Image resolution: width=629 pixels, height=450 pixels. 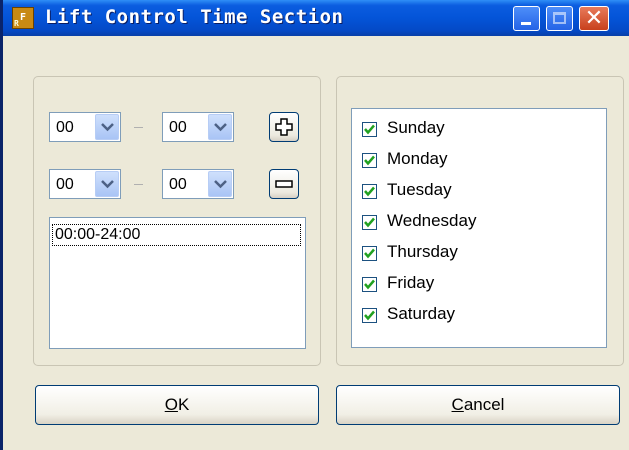 What do you see at coordinates (194, 17) in the screenshot?
I see `window-title: Lift Control Time Section` at bounding box center [194, 17].